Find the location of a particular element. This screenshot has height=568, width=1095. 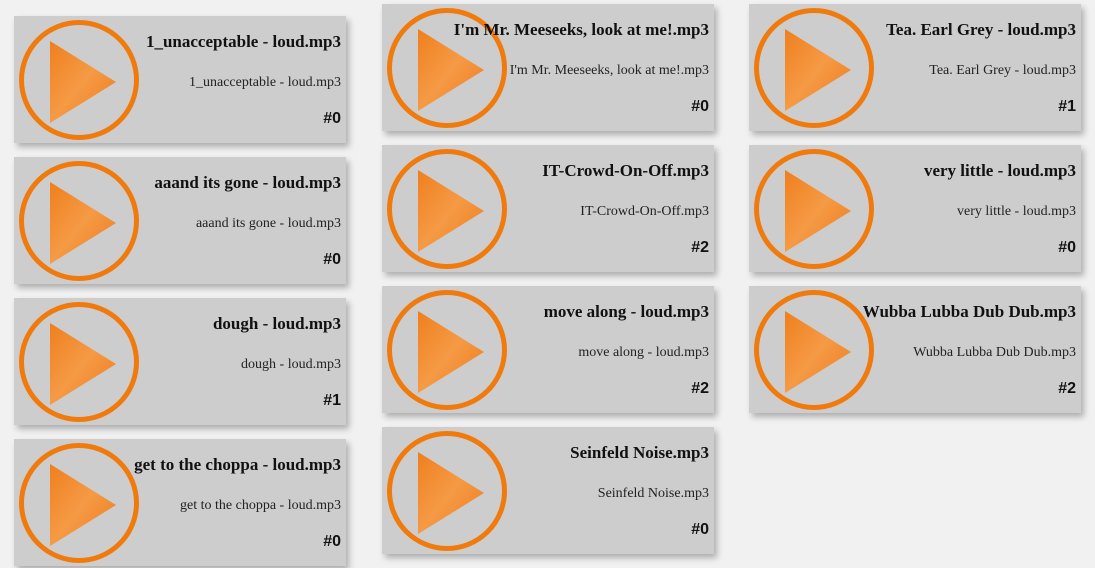

sound-filename: 1_unacceptable - loud.mp3 is located at coordinates (264, 82).